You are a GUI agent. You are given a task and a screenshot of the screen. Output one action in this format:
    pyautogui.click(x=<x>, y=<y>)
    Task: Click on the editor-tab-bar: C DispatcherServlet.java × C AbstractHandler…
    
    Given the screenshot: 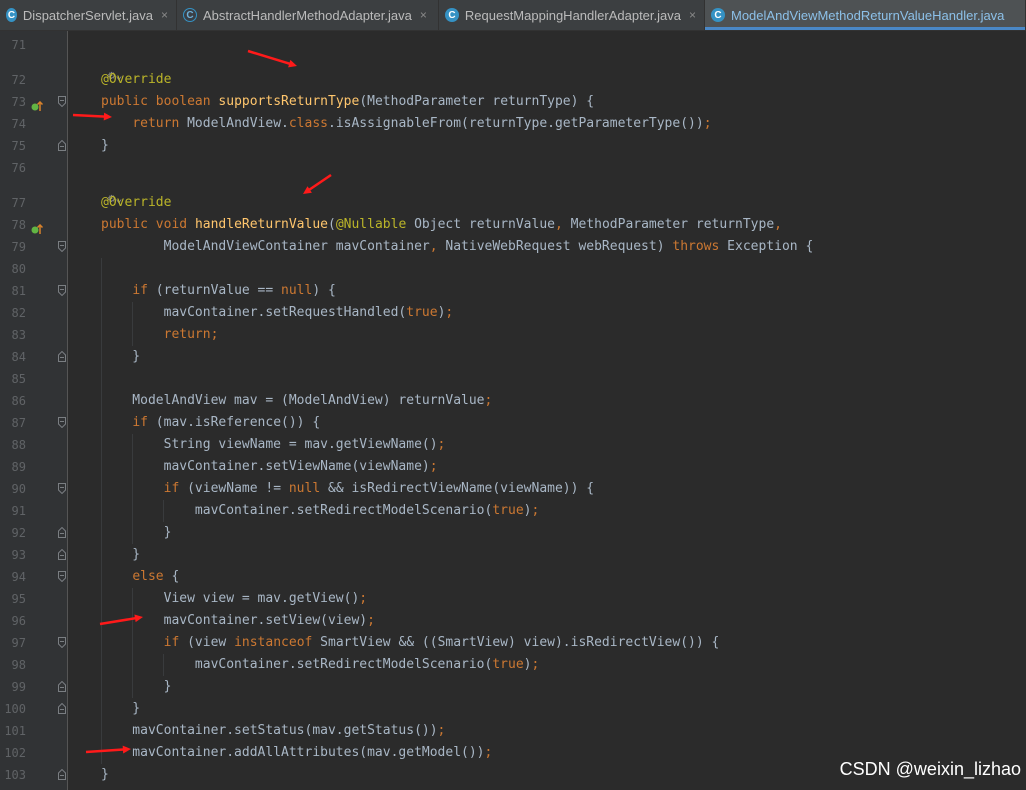 What is the action you would take?
    pyautogui.click(x=513, y=15)
    